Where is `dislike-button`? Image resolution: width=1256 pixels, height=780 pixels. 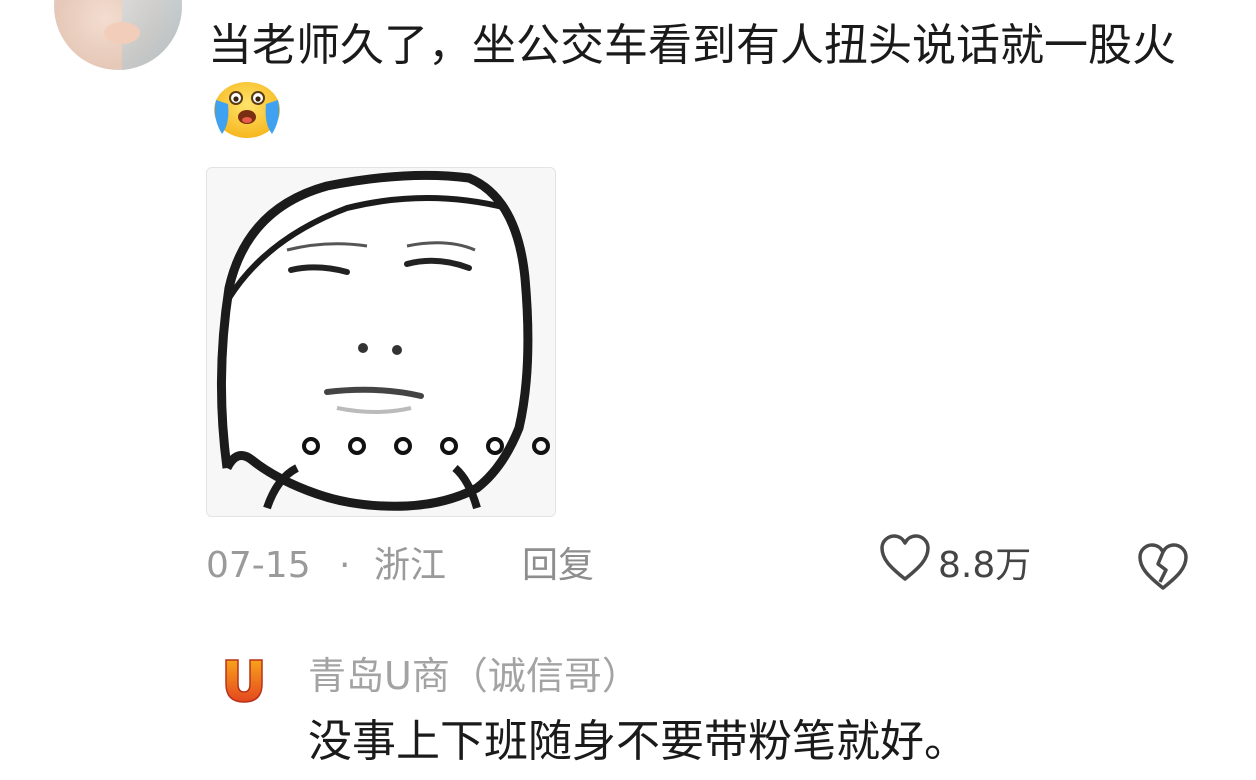
dislike-button is located at coordinates (1163, 575).